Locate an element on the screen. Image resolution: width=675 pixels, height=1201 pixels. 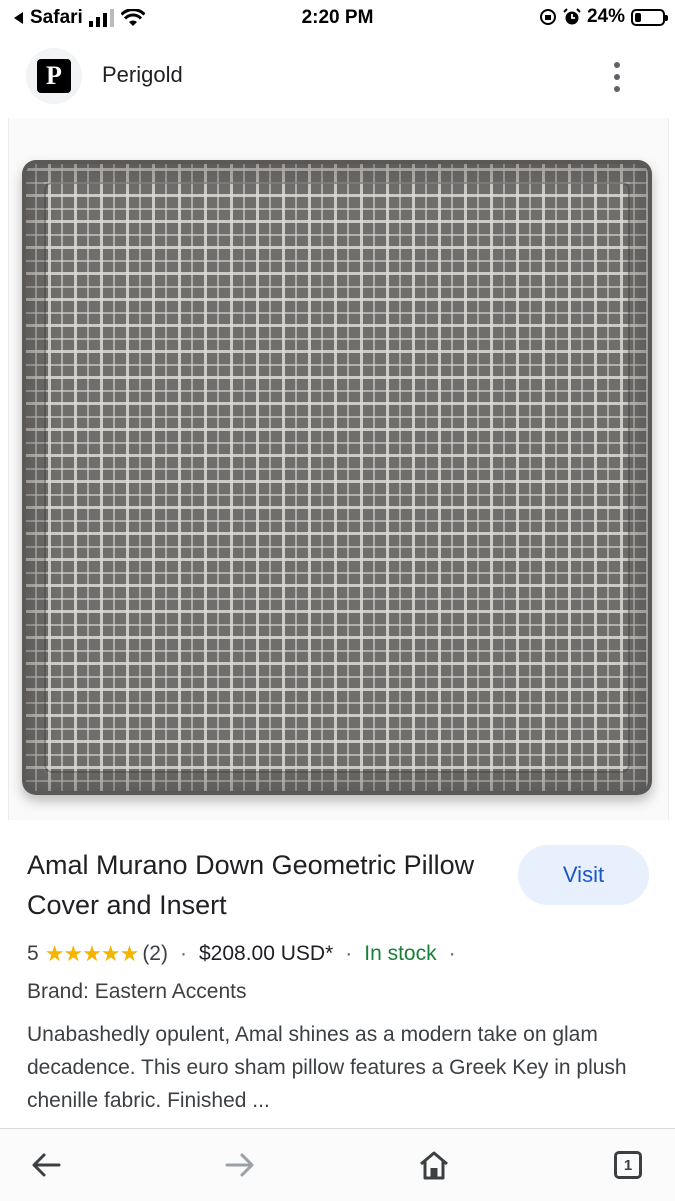
site-logo: P is located at coordinates (54, 76).